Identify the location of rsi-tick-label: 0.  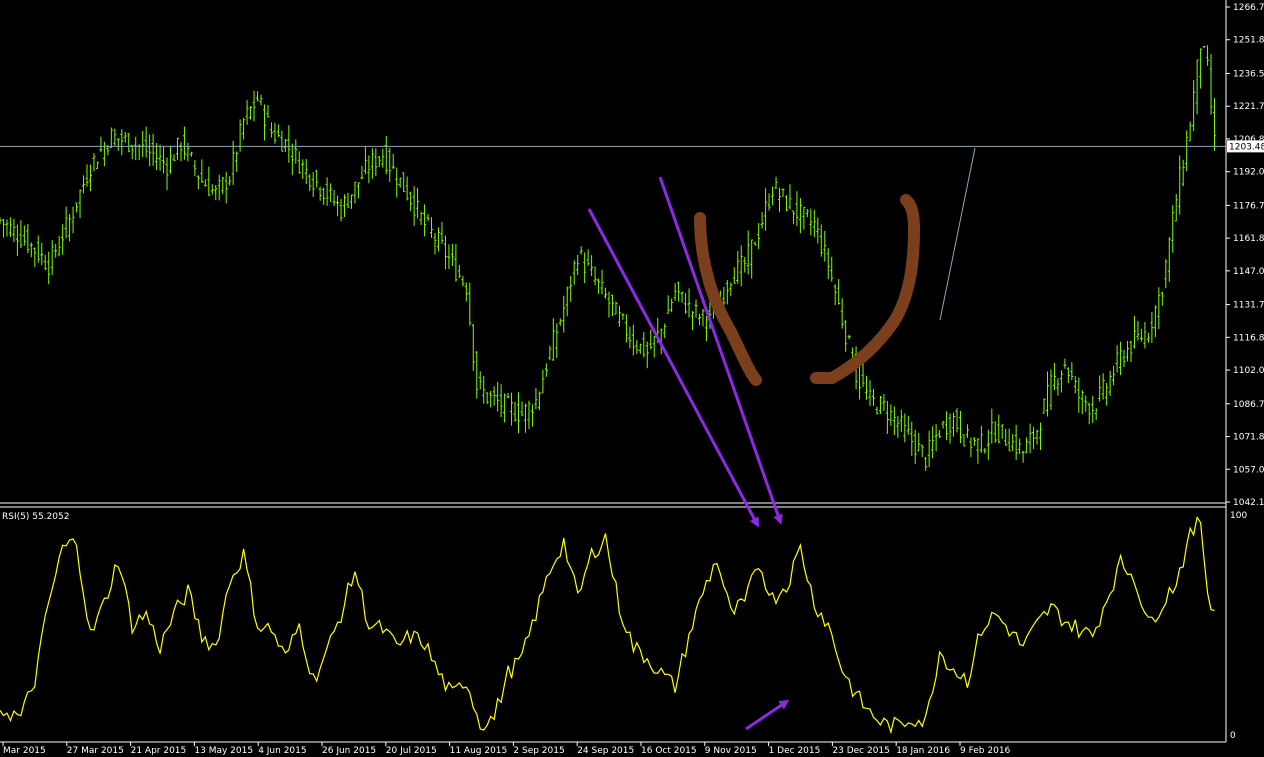
(1233, 736).